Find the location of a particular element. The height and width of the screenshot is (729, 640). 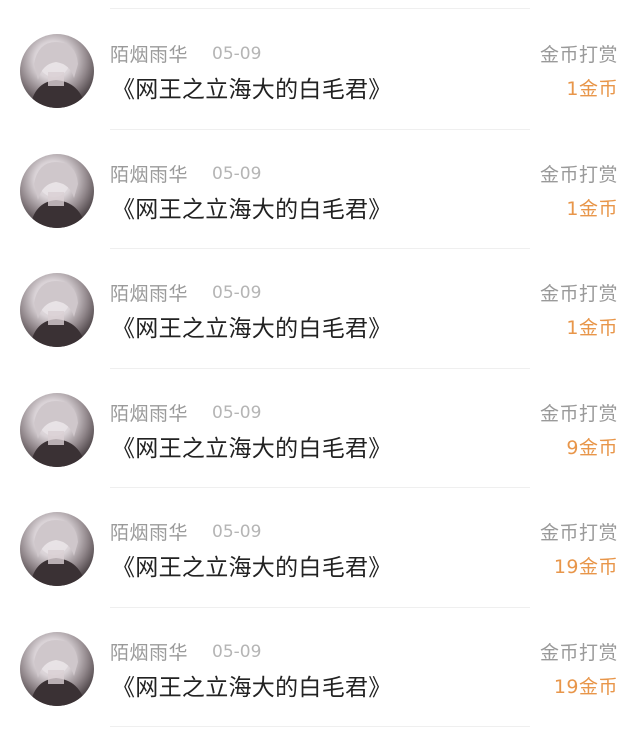

top-divider is located at coordinates (320, 8).